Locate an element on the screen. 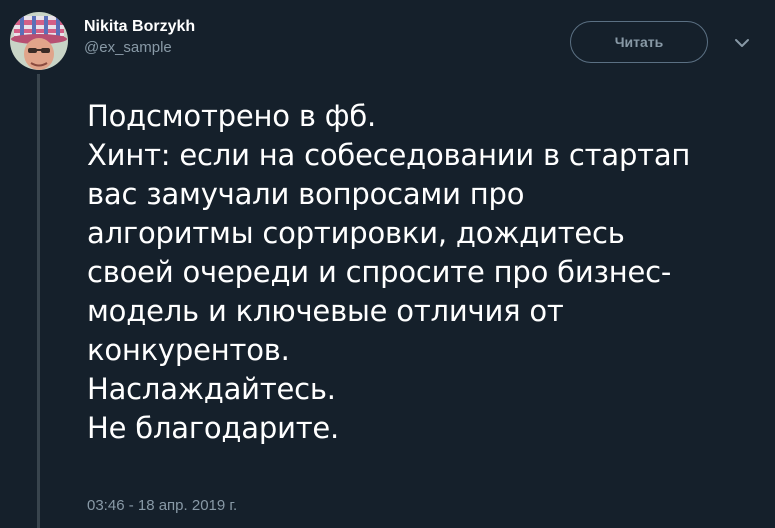  user-handle: @ex_sample is located at coordinates (139, 48).